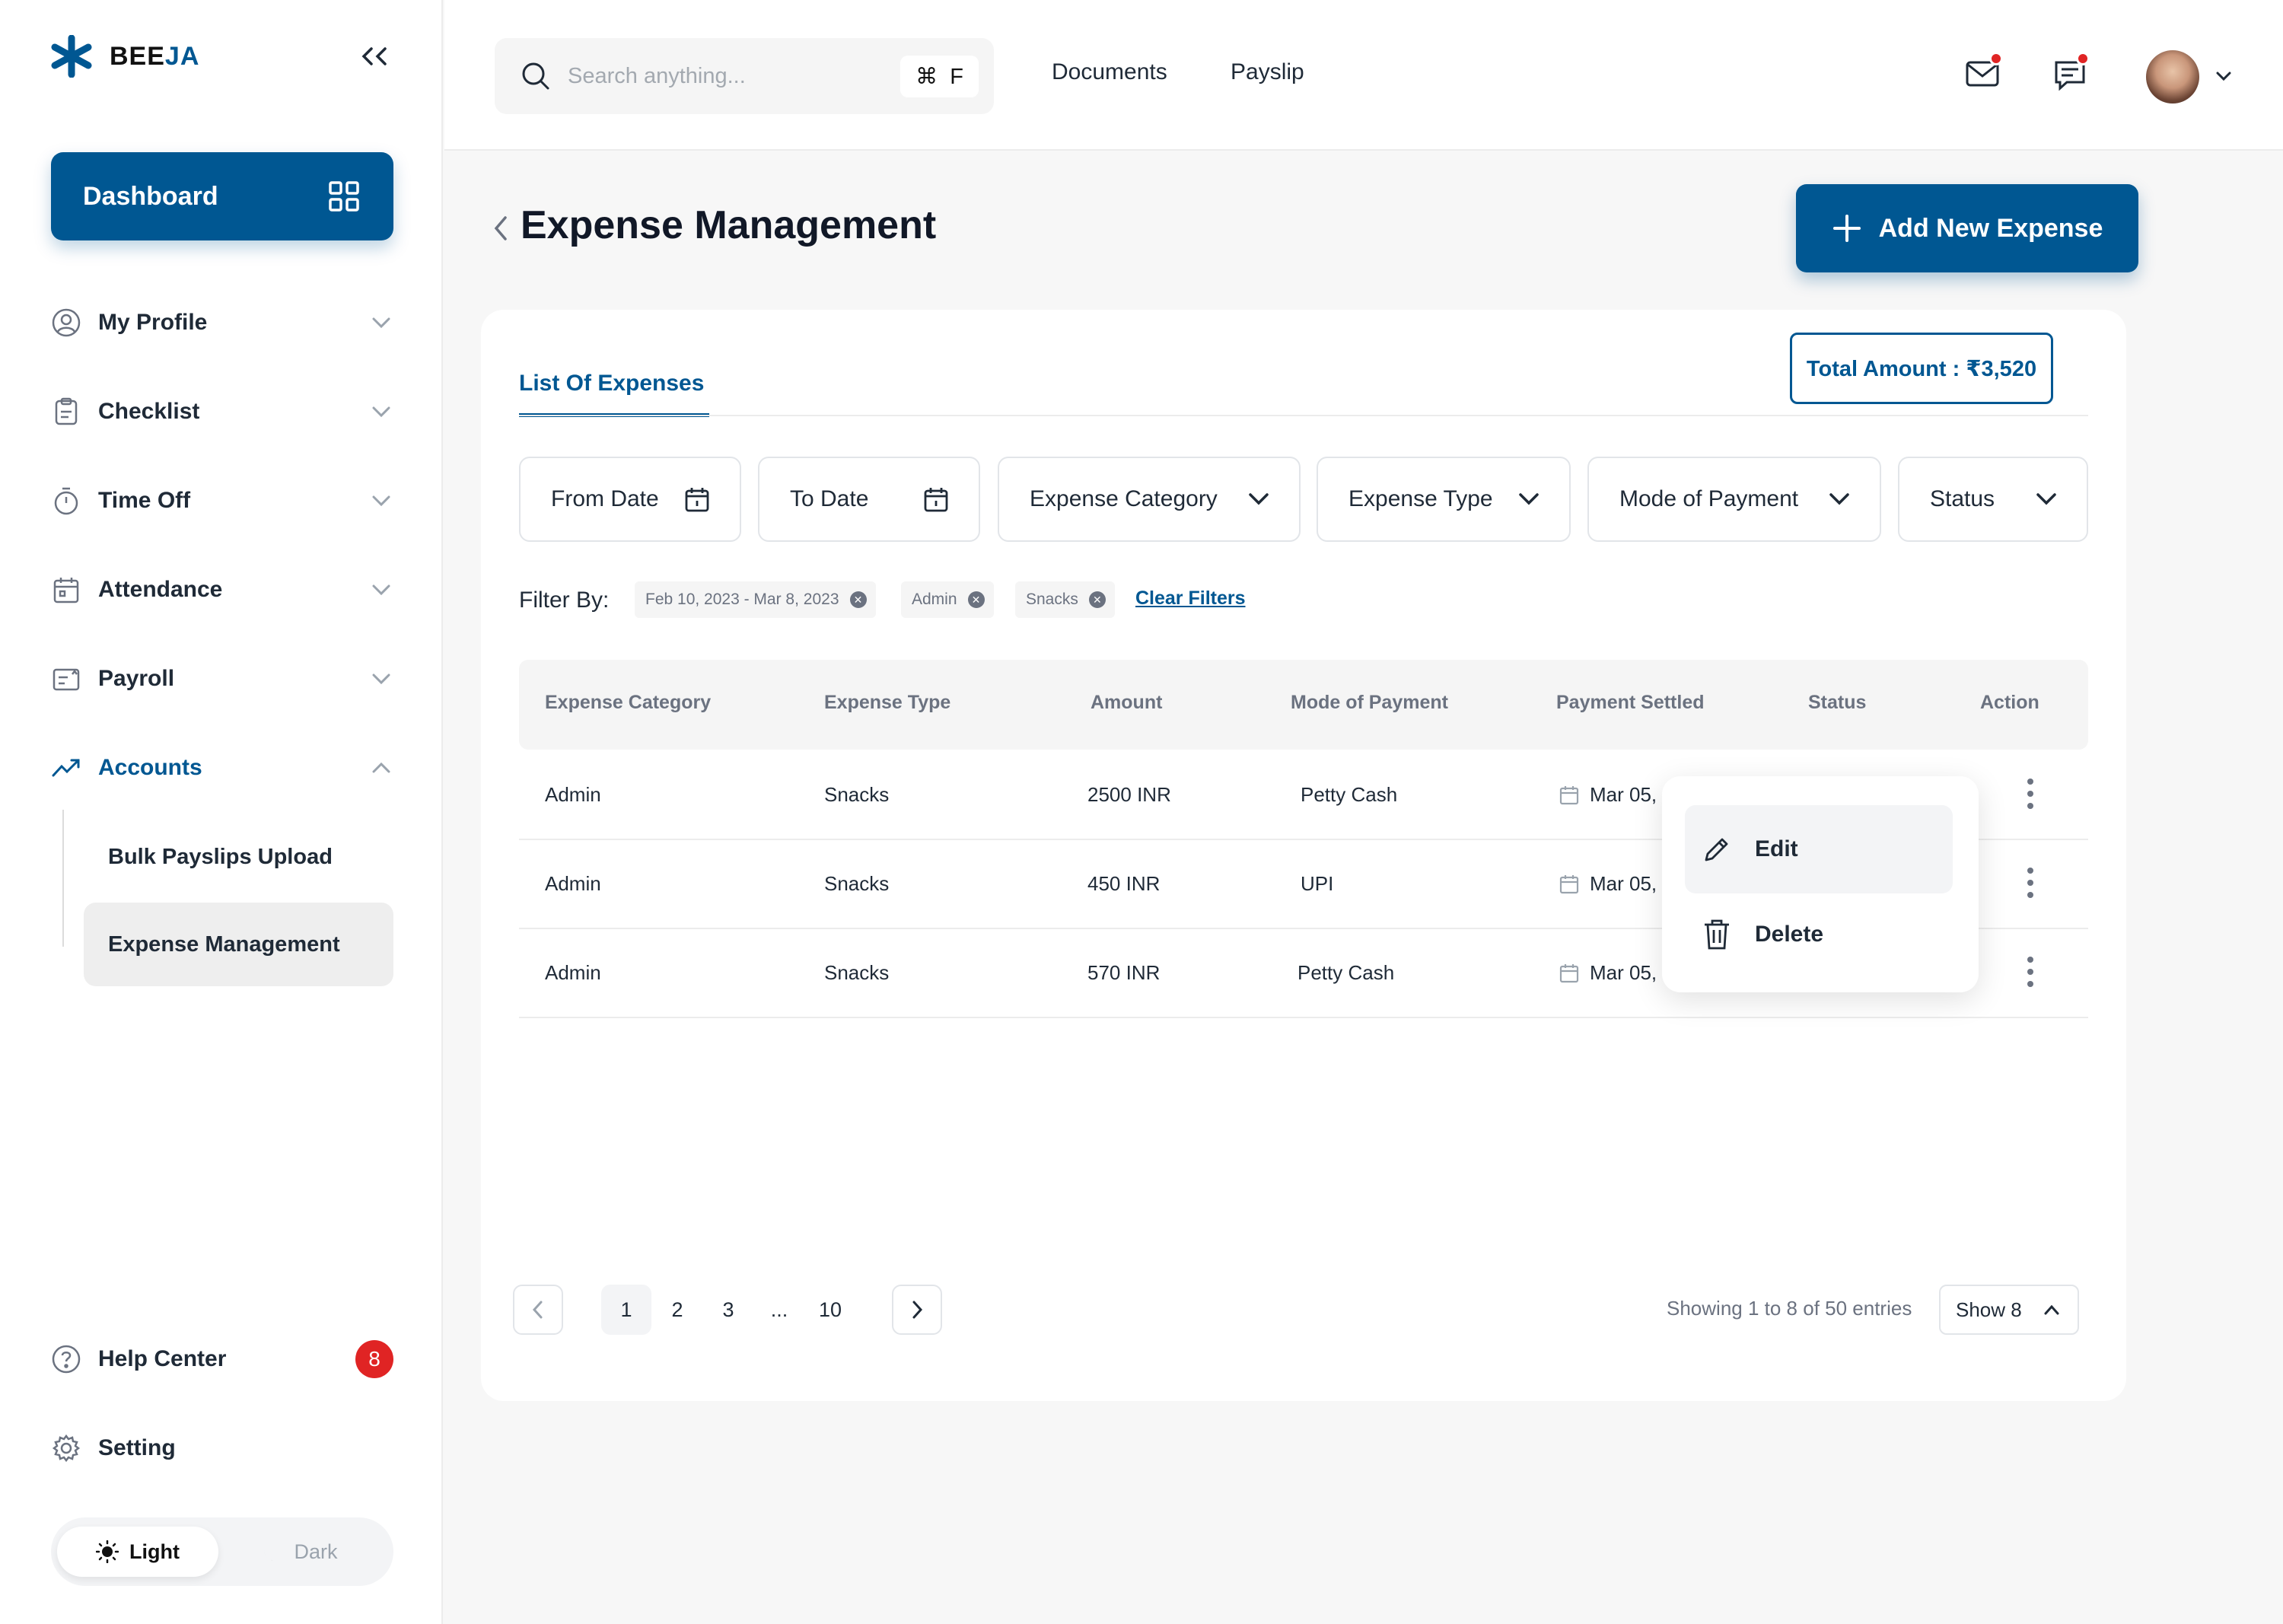 Image resolution: width=2283 pixels, height=1624 pixels. Describe the element at coordinates (1127, 702) in the screenshot. I see `column-header: Amount` at that location.